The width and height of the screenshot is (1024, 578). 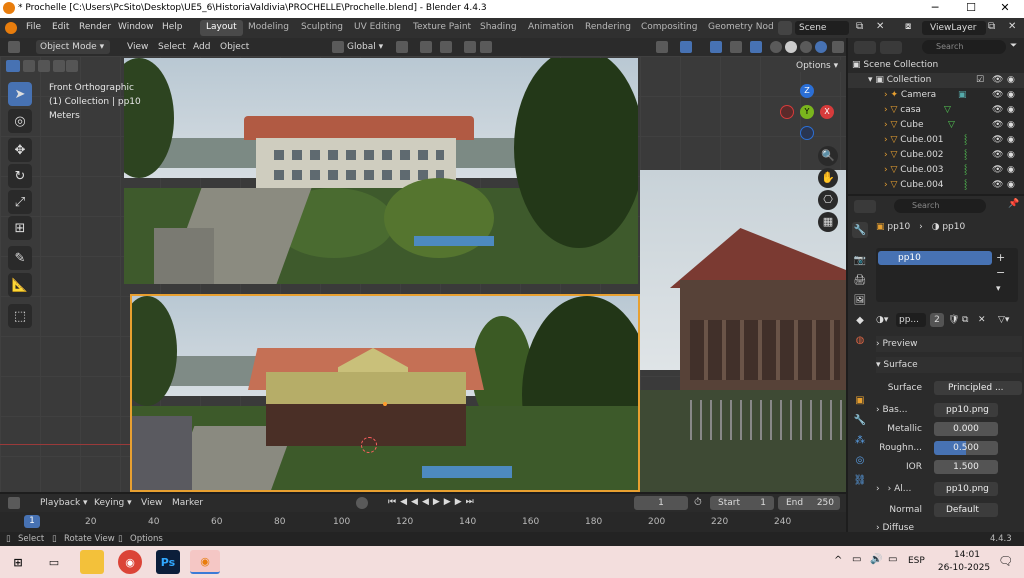 I want to click on select-intersect-icon, so click(x=59, y=66).